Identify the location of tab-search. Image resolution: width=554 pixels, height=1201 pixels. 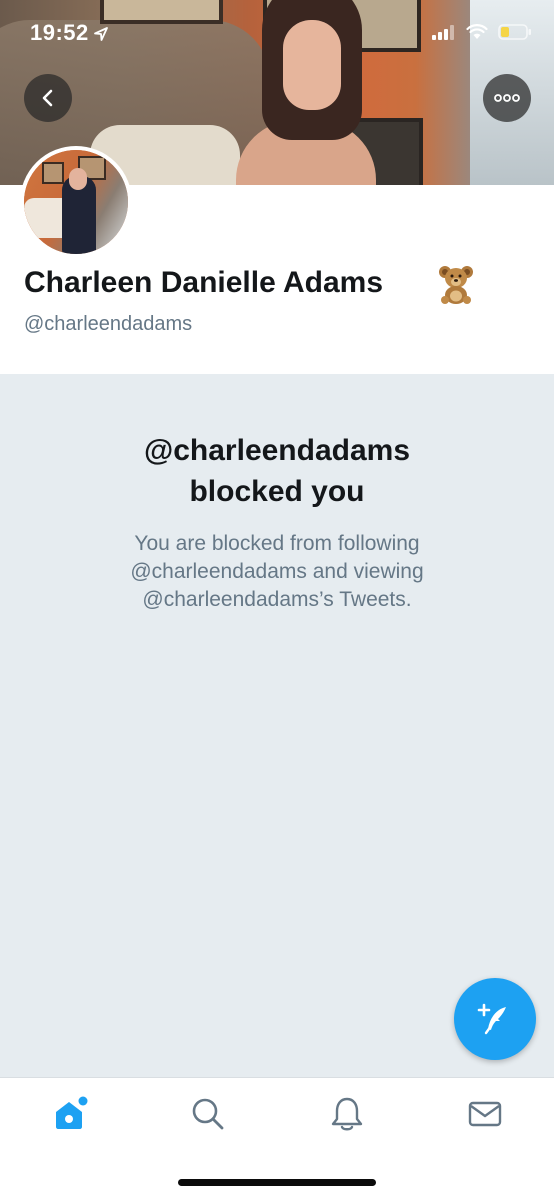
(208, 1114).